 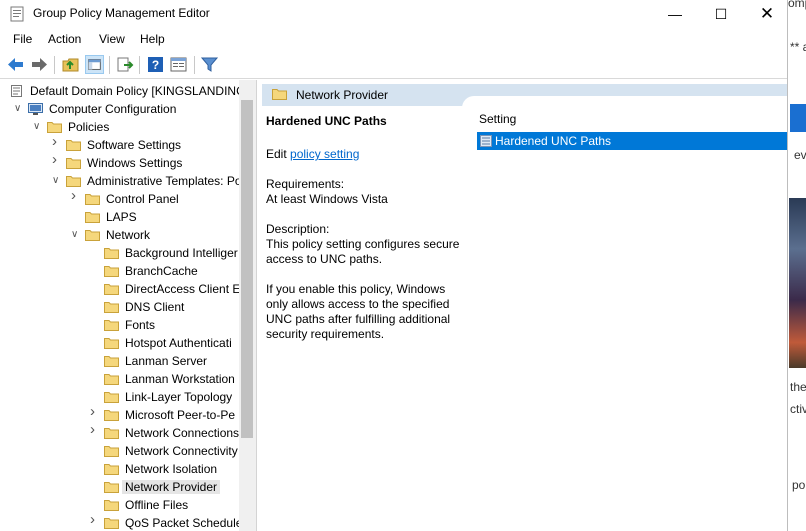 I want to click on tree-node: Background Intelliger, so click(x=120, y=253).